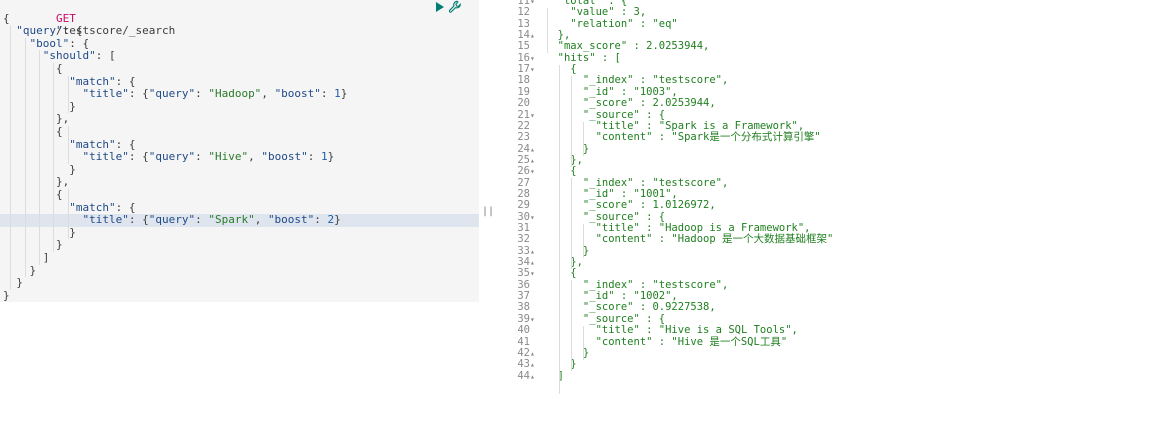  I want to click on response-line-text: "content" : "Spark是一个分布式计算引擎", so click(683, 137).